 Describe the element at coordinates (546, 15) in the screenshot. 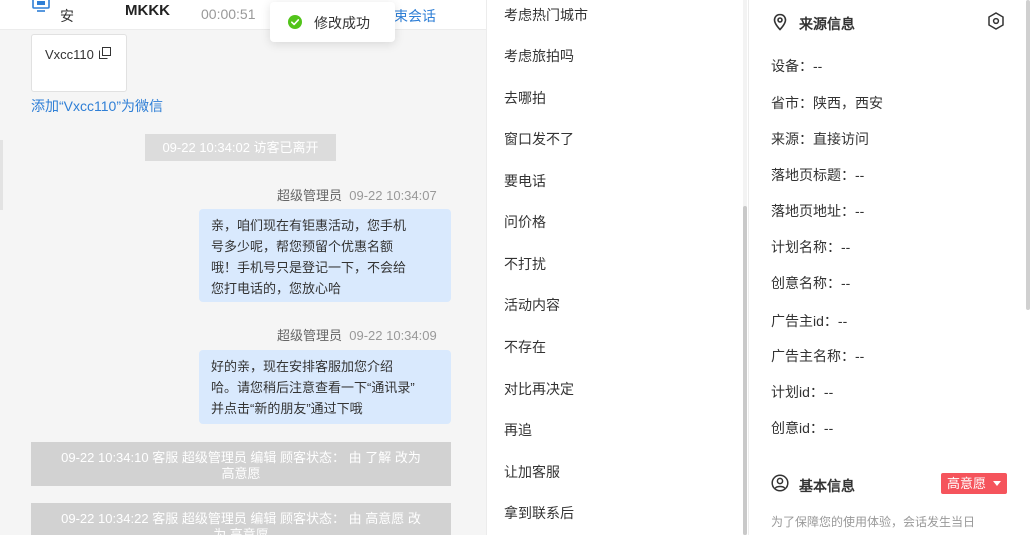

I see `quick-reply-item: 考虑热门城市` at that location.